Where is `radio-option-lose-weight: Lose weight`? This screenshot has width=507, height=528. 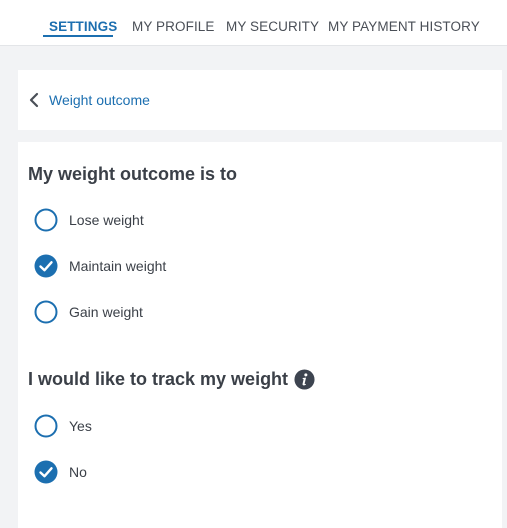
radio-option-lose-weight: Lose weight is located at coordinates (89, 220).